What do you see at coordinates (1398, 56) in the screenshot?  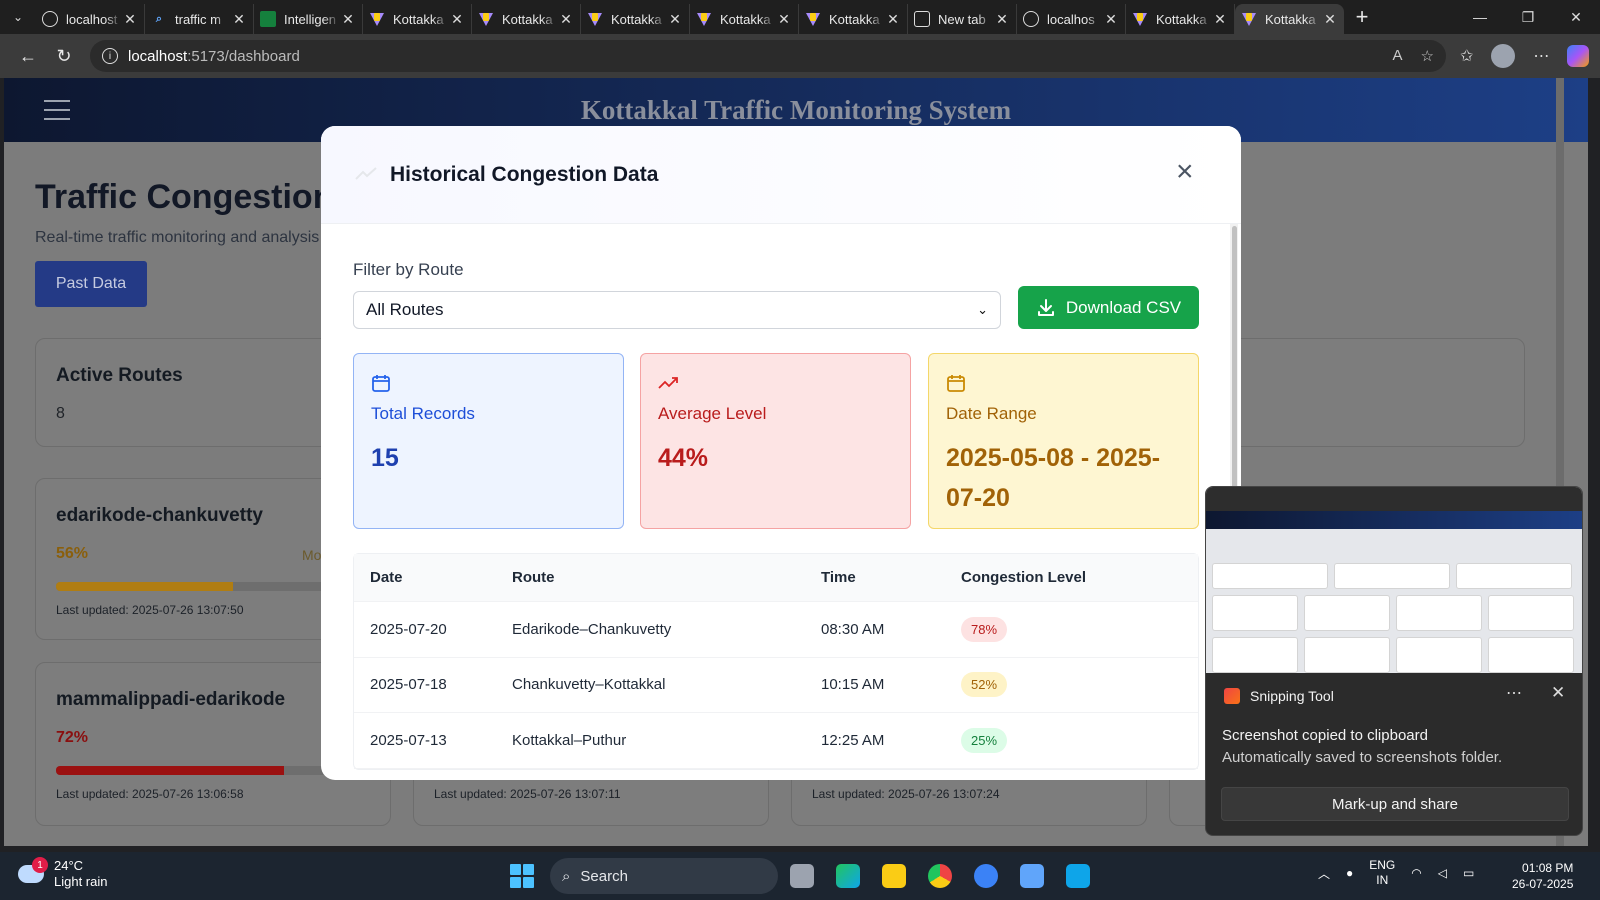 I see `read-aloud-icon: A` at bounding box center [1398, 56].